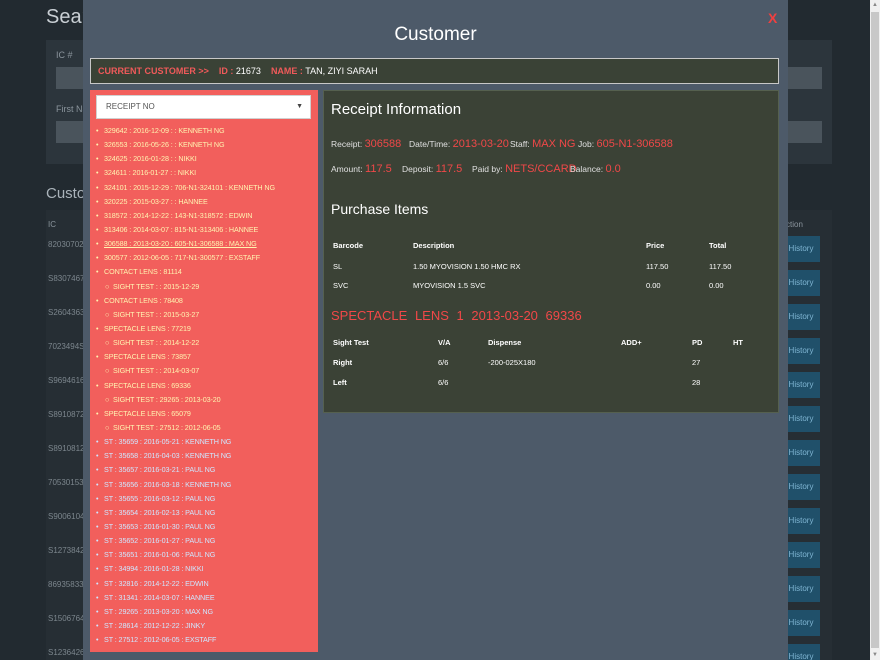 This screenshot has height=660, width=880. What do you see at coordinates (875, 655) in the screenshot?
I see `scroll-down-icon: ▼` at bounding box center [875, 655].